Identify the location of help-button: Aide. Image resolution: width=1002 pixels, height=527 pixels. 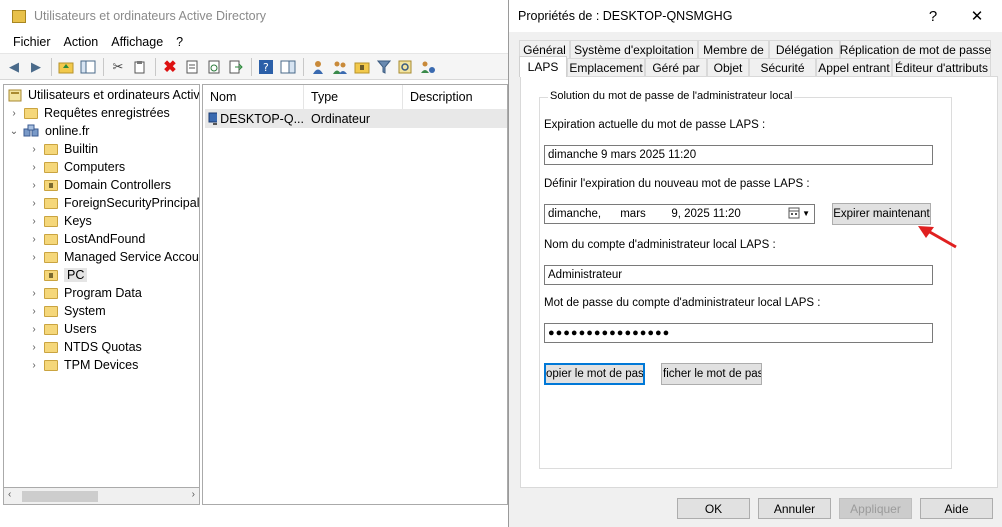
(956, 508).